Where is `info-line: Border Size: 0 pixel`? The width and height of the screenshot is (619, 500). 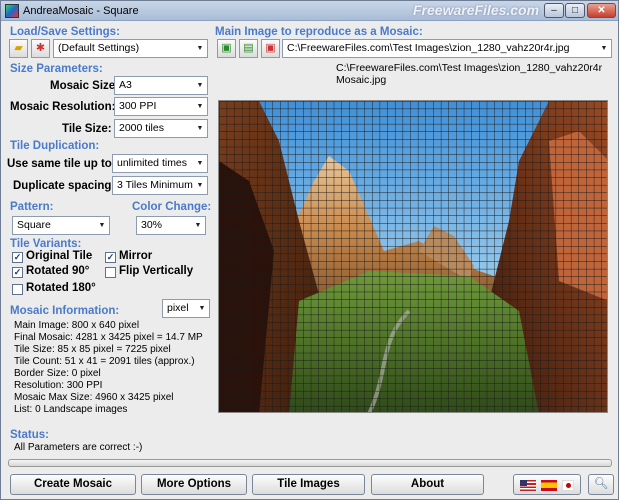
info-line: Border Size: 0 pixel is located at coordinates (57, 373).